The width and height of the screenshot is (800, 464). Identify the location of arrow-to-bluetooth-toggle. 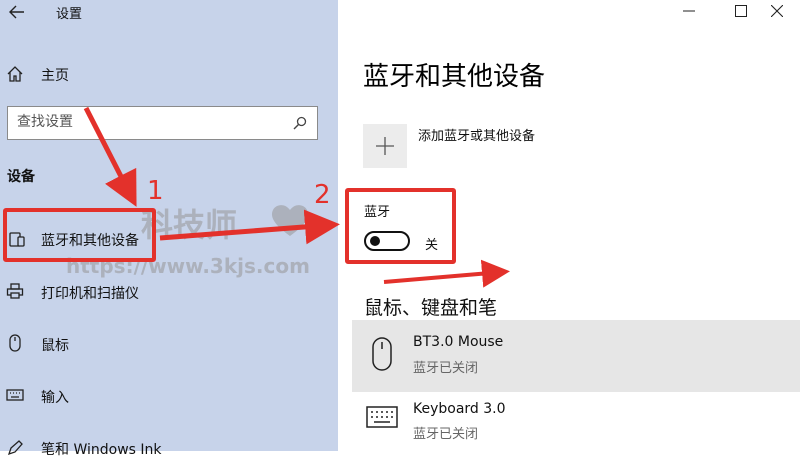
(249, 227).